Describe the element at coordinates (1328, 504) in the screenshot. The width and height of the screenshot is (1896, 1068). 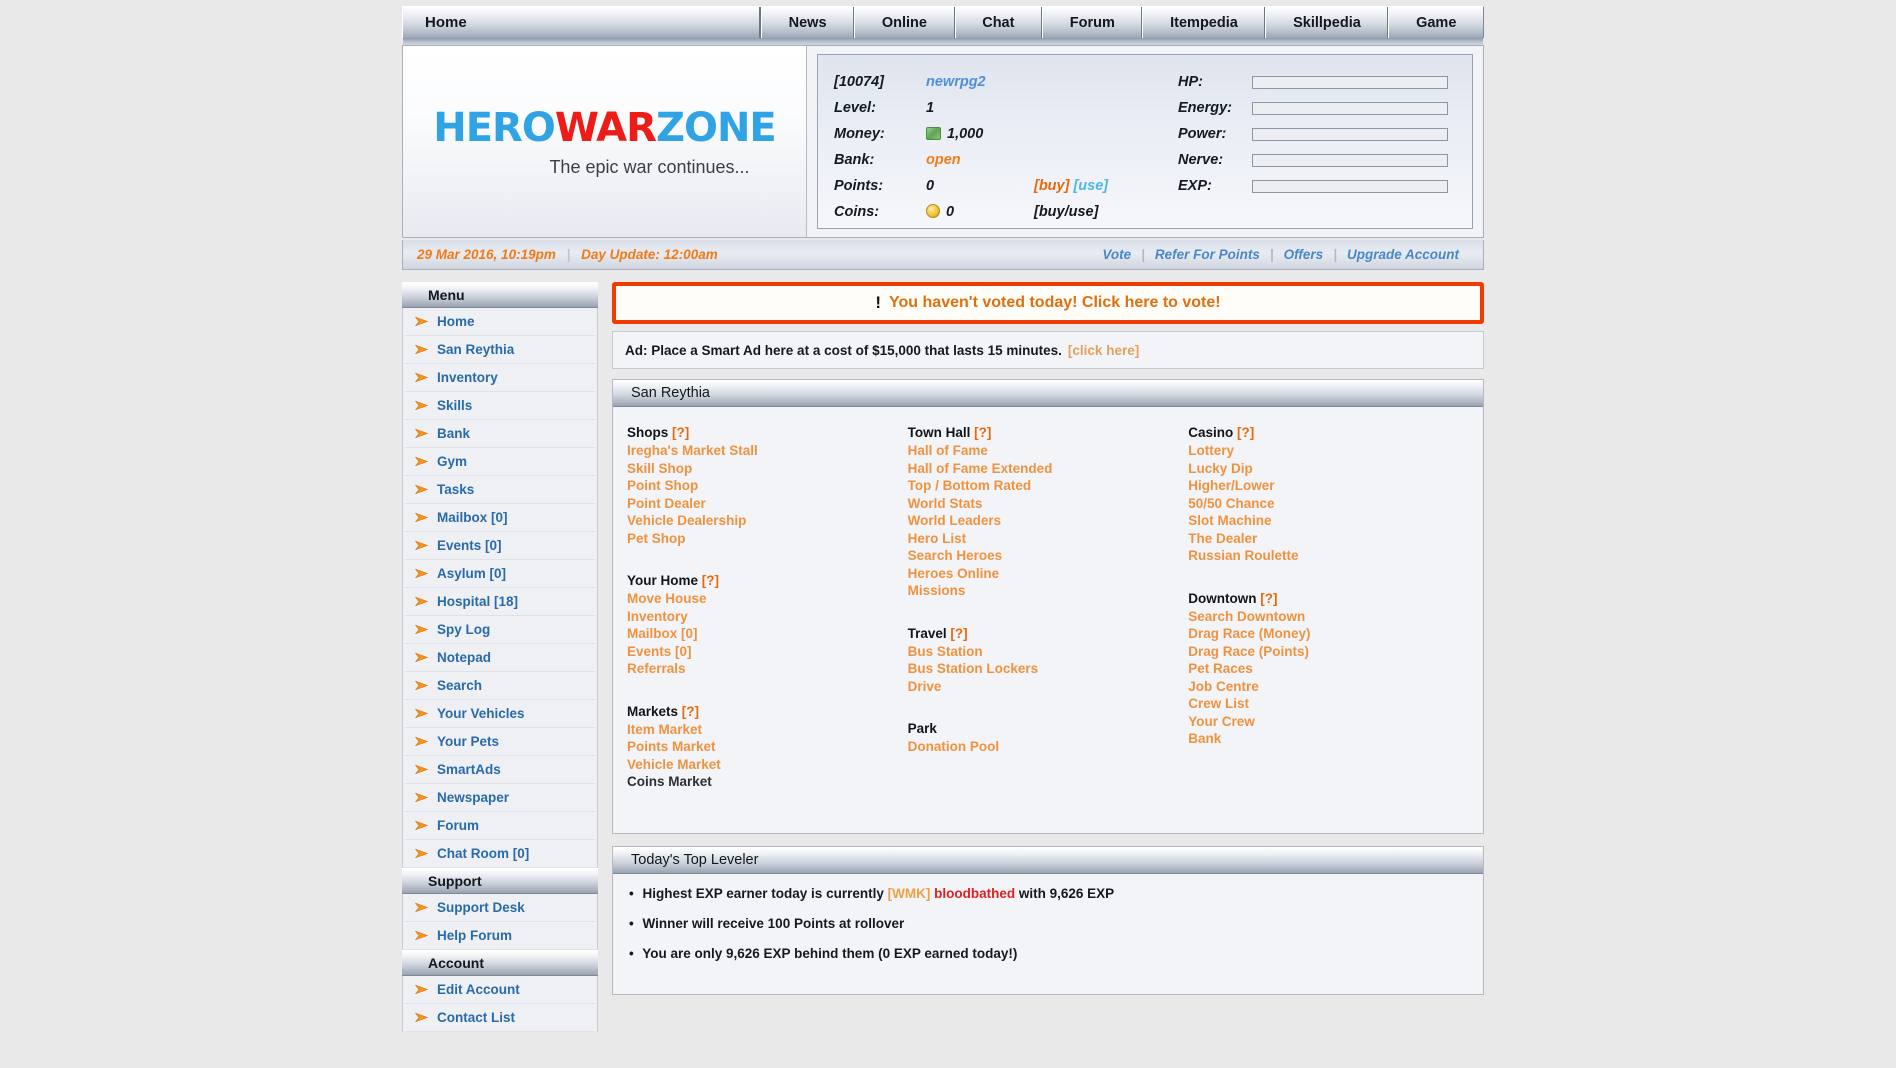
I see `city-link-50-50-chance: 50/50 Chance` at that location.